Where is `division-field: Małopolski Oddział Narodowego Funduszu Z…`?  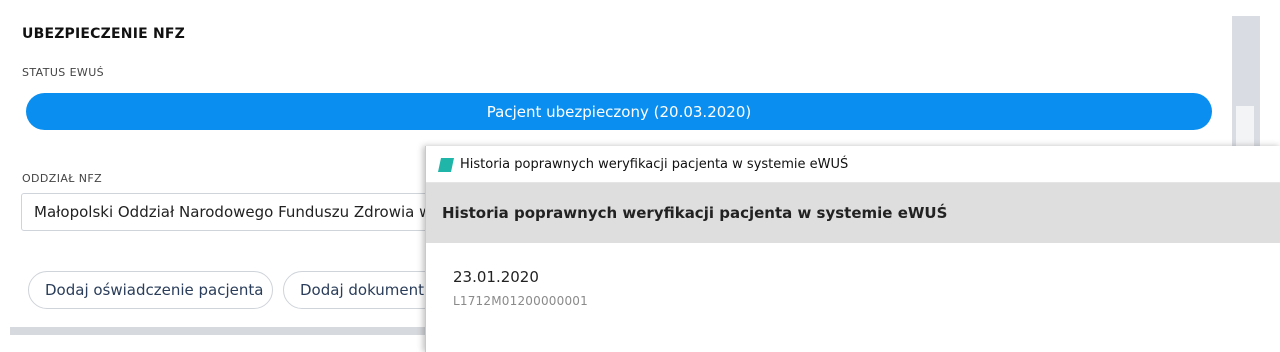 division-field: Małopolski Oddział Narodowego Funduszu Z… is located at coordinates (236, 212).